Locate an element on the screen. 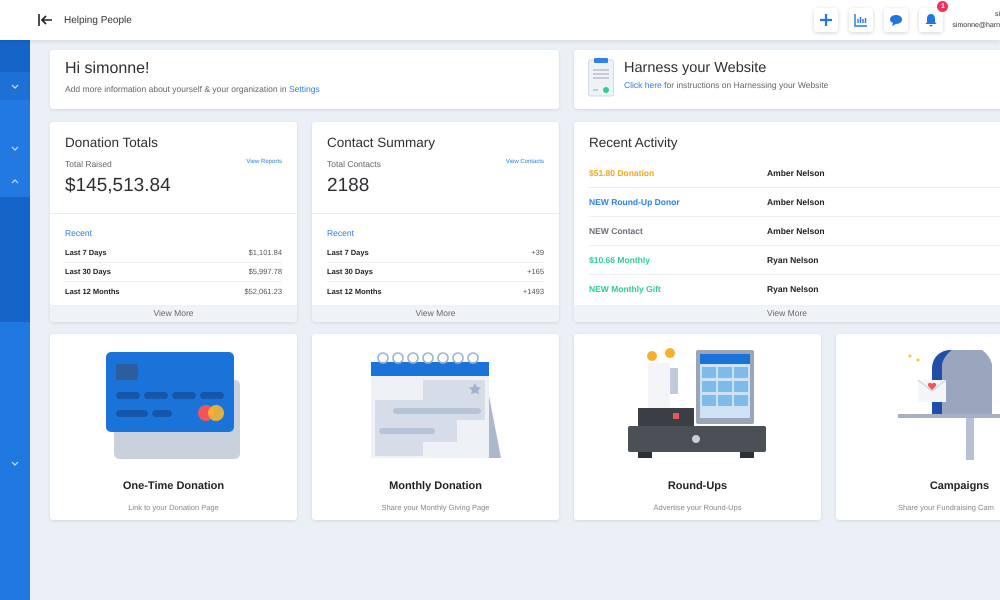  sidebar-section is located at coordinates (15, 56).